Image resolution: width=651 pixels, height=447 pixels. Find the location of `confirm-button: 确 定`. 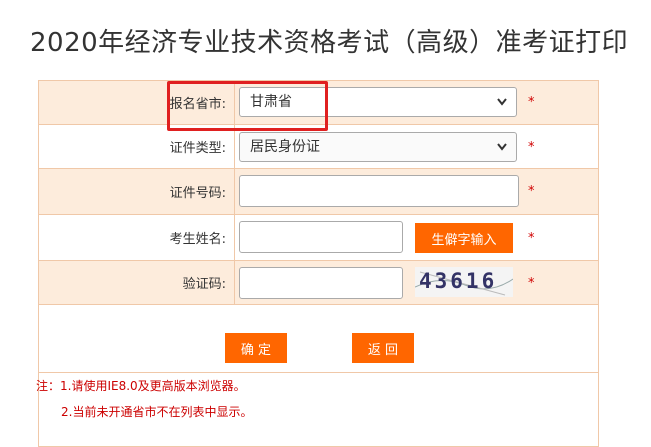

confirm-button: 确 定 is located at coordinates (256, 348).